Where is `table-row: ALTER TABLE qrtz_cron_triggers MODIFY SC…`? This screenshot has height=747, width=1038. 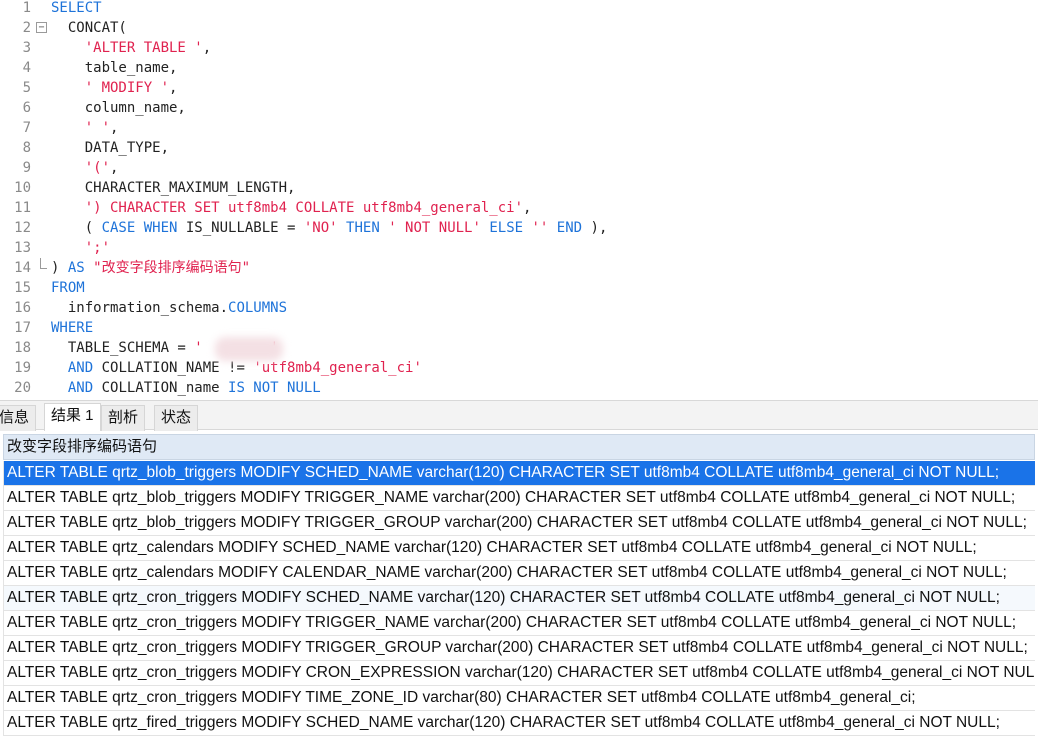 table-row: ALTER TABLE qrtz_cron_triggers MODIFY SC… is located at coordinates (519, 598).